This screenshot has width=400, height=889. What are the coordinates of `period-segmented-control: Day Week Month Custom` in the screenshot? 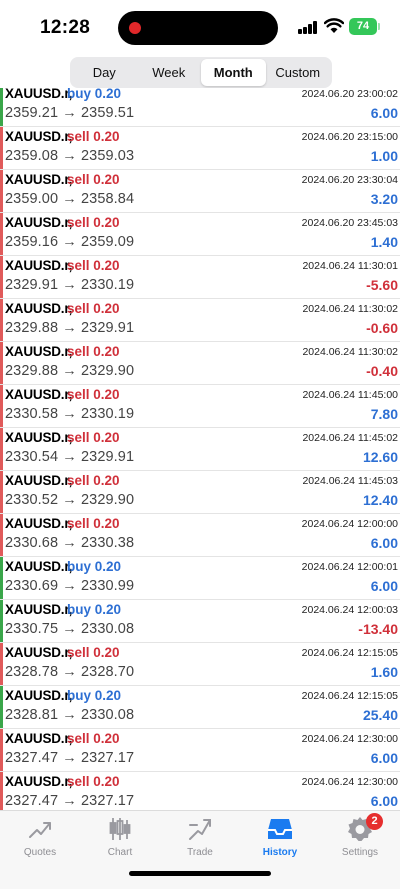 It's located at (201, 72).